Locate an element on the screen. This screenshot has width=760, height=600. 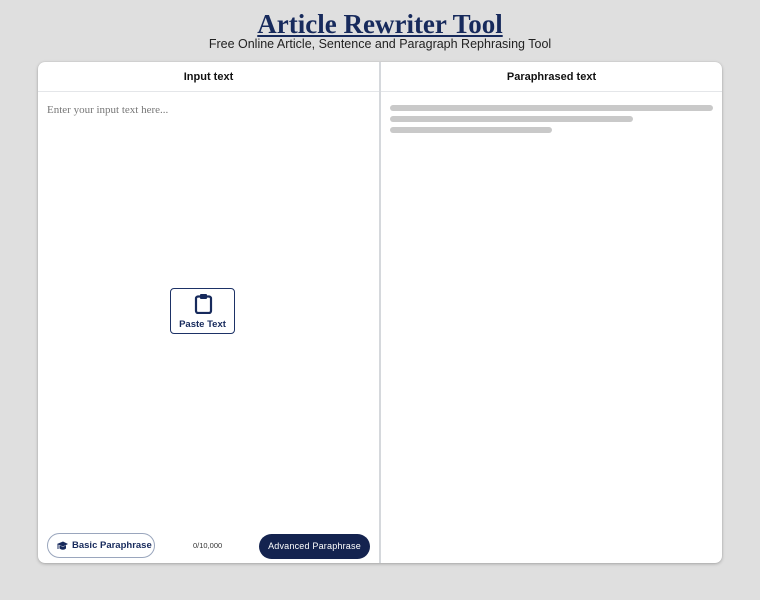
input-pane-title: Input text is located at coordinates (208, 76).